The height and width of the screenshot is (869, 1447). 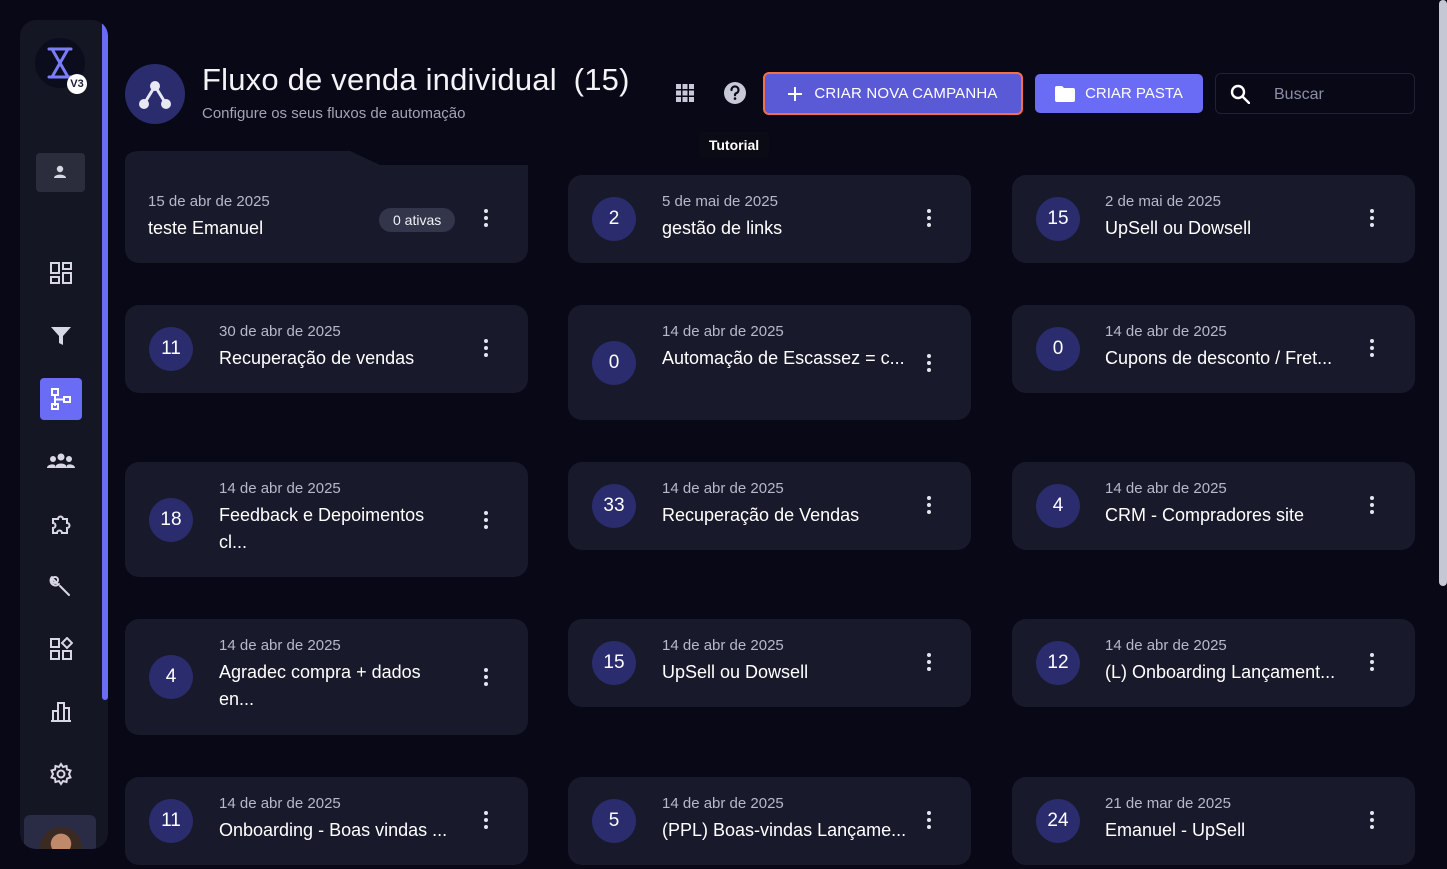 I want to click on nav-settings, so click(x=61, y=774).